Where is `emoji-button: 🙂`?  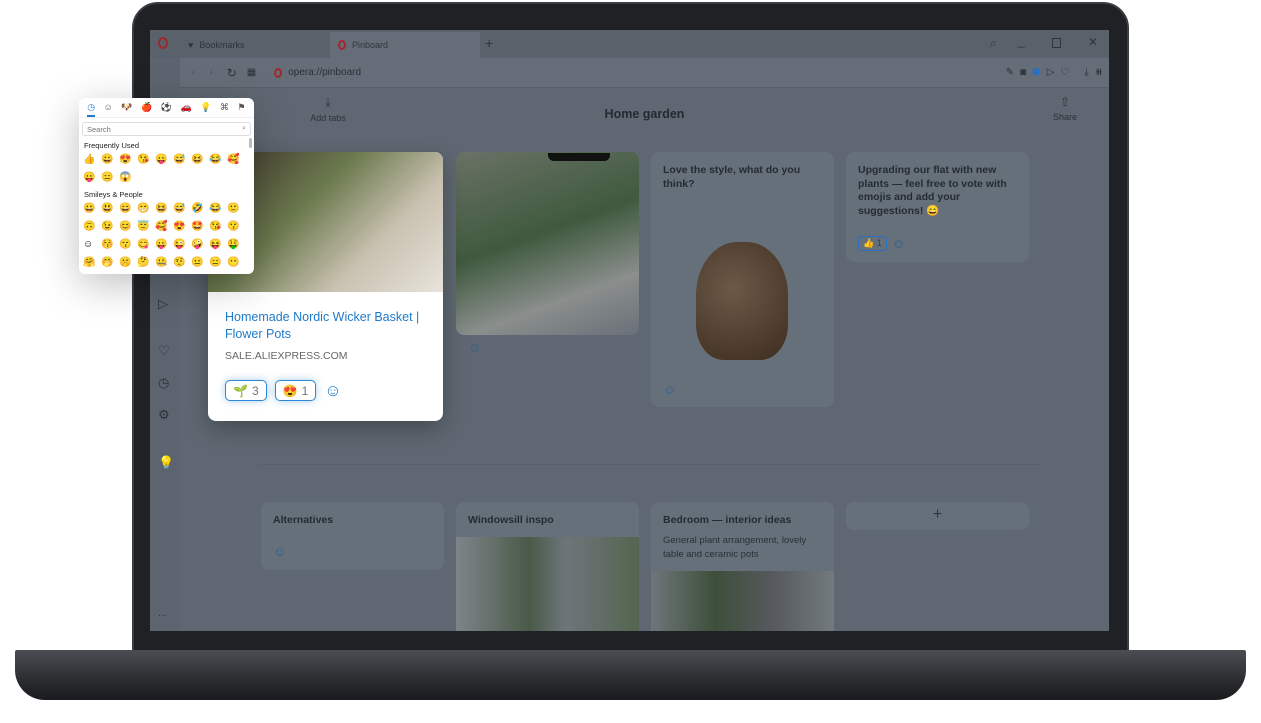
emoji-button: 🙂 is located at coordinates (236, 209).